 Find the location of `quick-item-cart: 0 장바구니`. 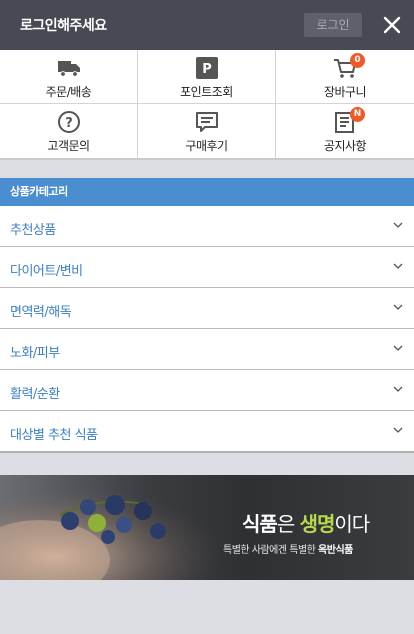

quick-item-cart: 0 장바구니 is located at coordinates (345, 77).